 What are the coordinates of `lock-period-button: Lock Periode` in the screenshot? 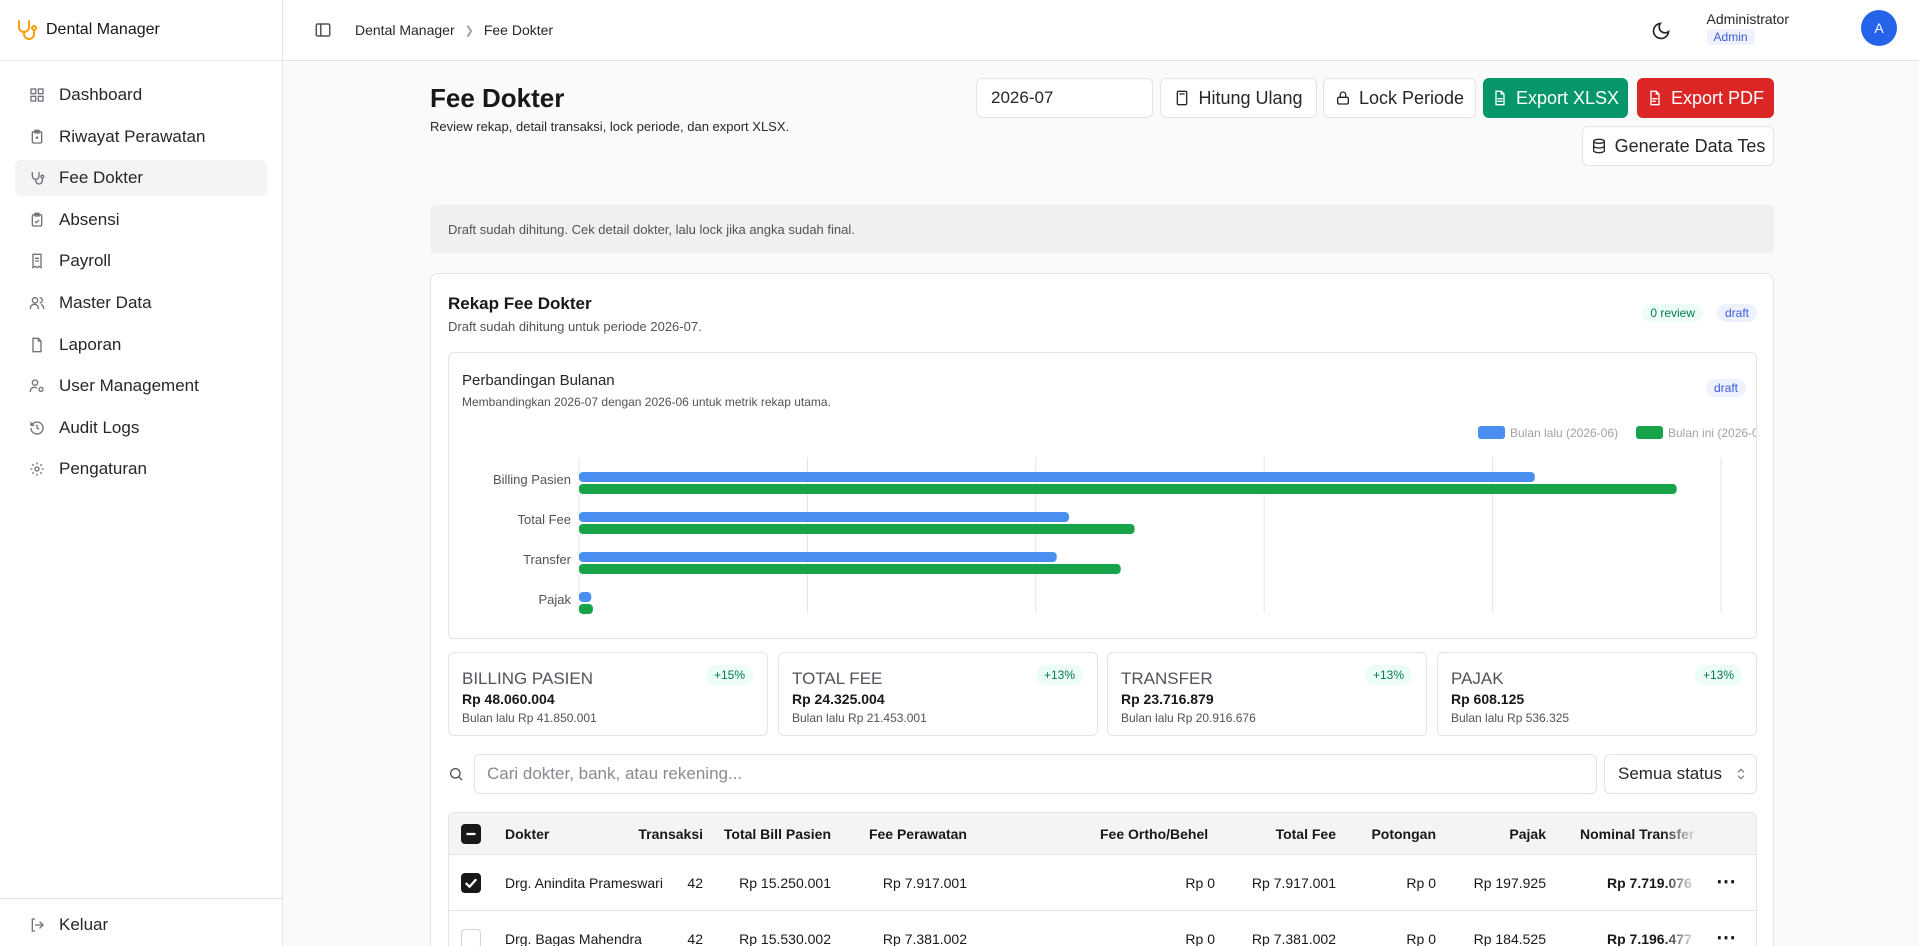 It's located at (1399, 98).